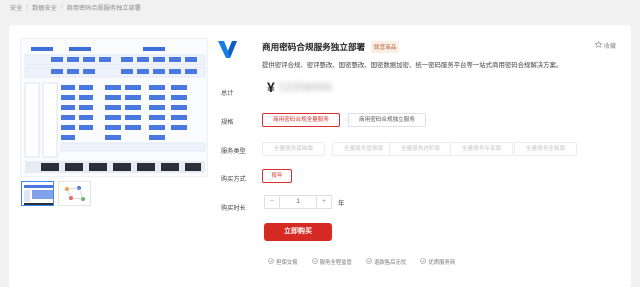 The width and height of the screenshot is (640, 287). What do you see at coordinates (277, 176) in the screenshot?
I see `purchase-method-yearly: 按年` at bounding box center [277, 176].